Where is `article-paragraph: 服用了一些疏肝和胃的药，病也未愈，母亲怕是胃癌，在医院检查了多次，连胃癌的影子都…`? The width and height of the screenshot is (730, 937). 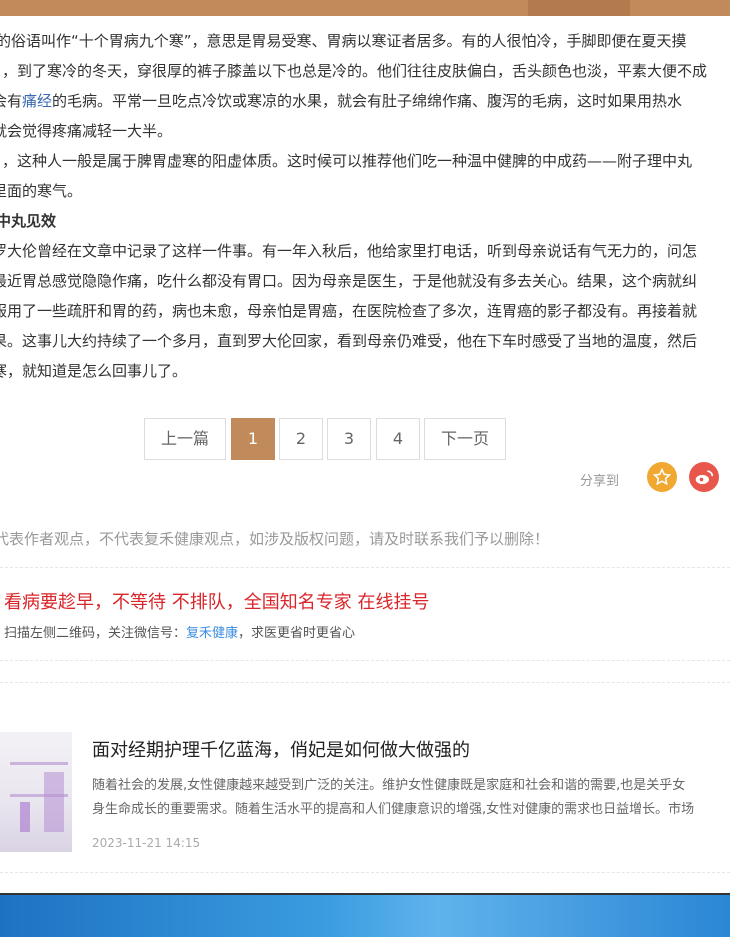
article-paragraph: 服用了一些疏肝和胃的药，病也未愈，母亲怕是胃癌，在医院检查了多次，连胃癌的影子都… is located at coordinates (349, 311).